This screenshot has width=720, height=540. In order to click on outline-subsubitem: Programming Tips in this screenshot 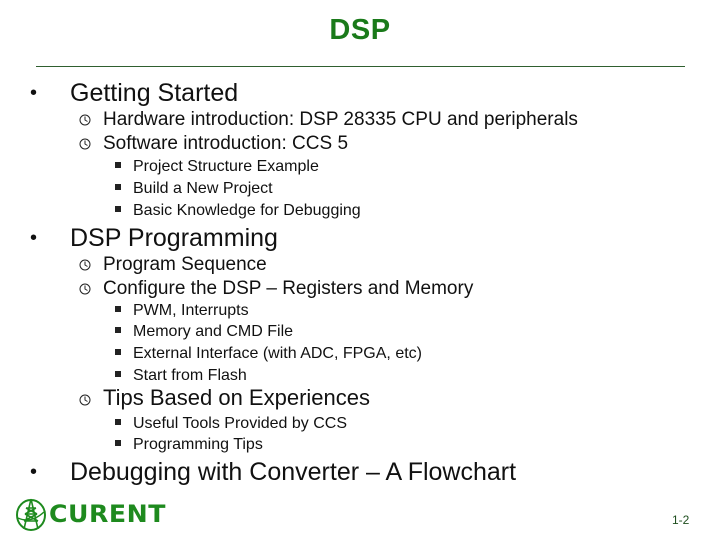, I will do `click(189, 445)`.